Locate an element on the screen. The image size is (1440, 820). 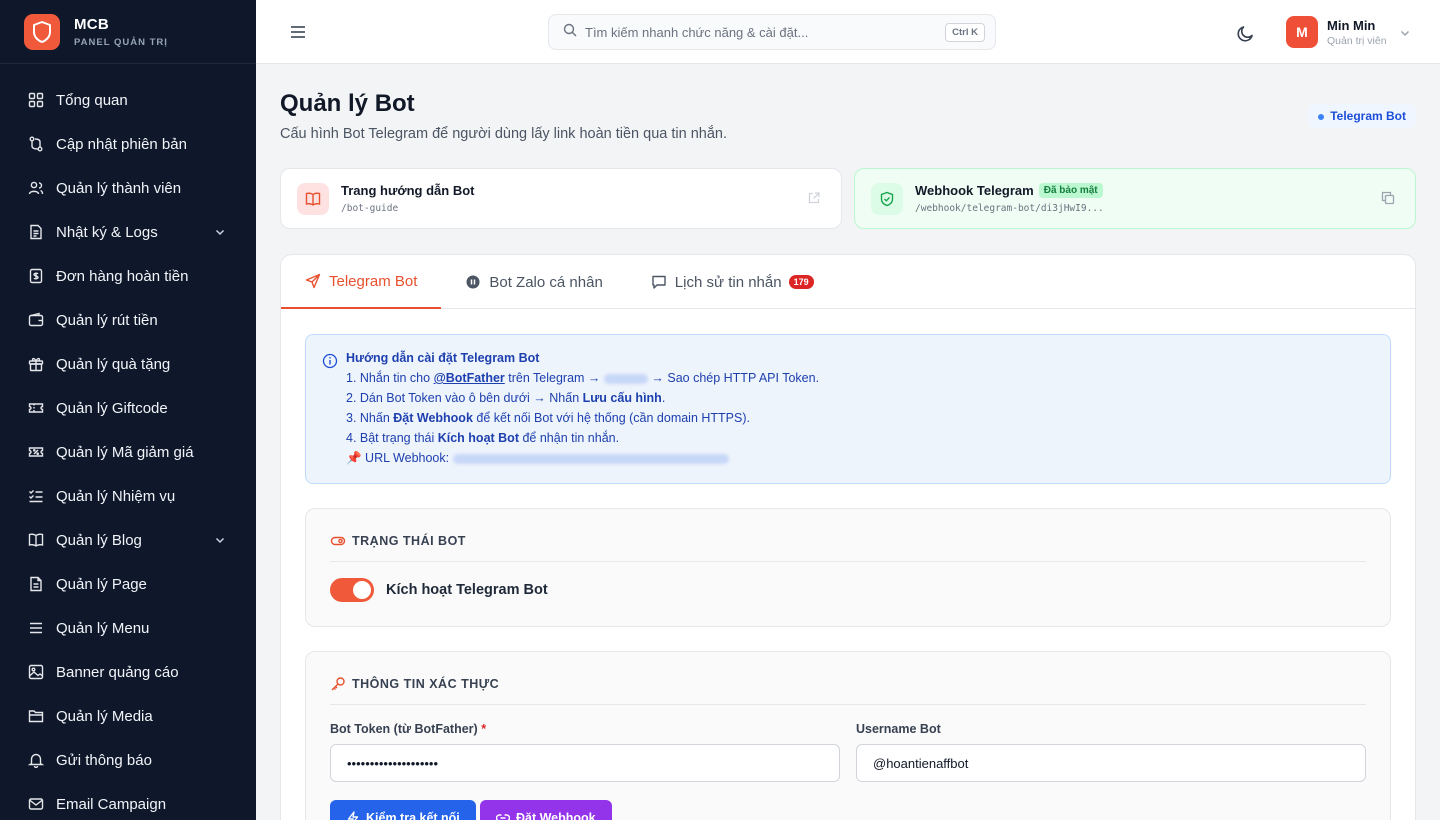
info-icon is located at coordinates (330, 361).